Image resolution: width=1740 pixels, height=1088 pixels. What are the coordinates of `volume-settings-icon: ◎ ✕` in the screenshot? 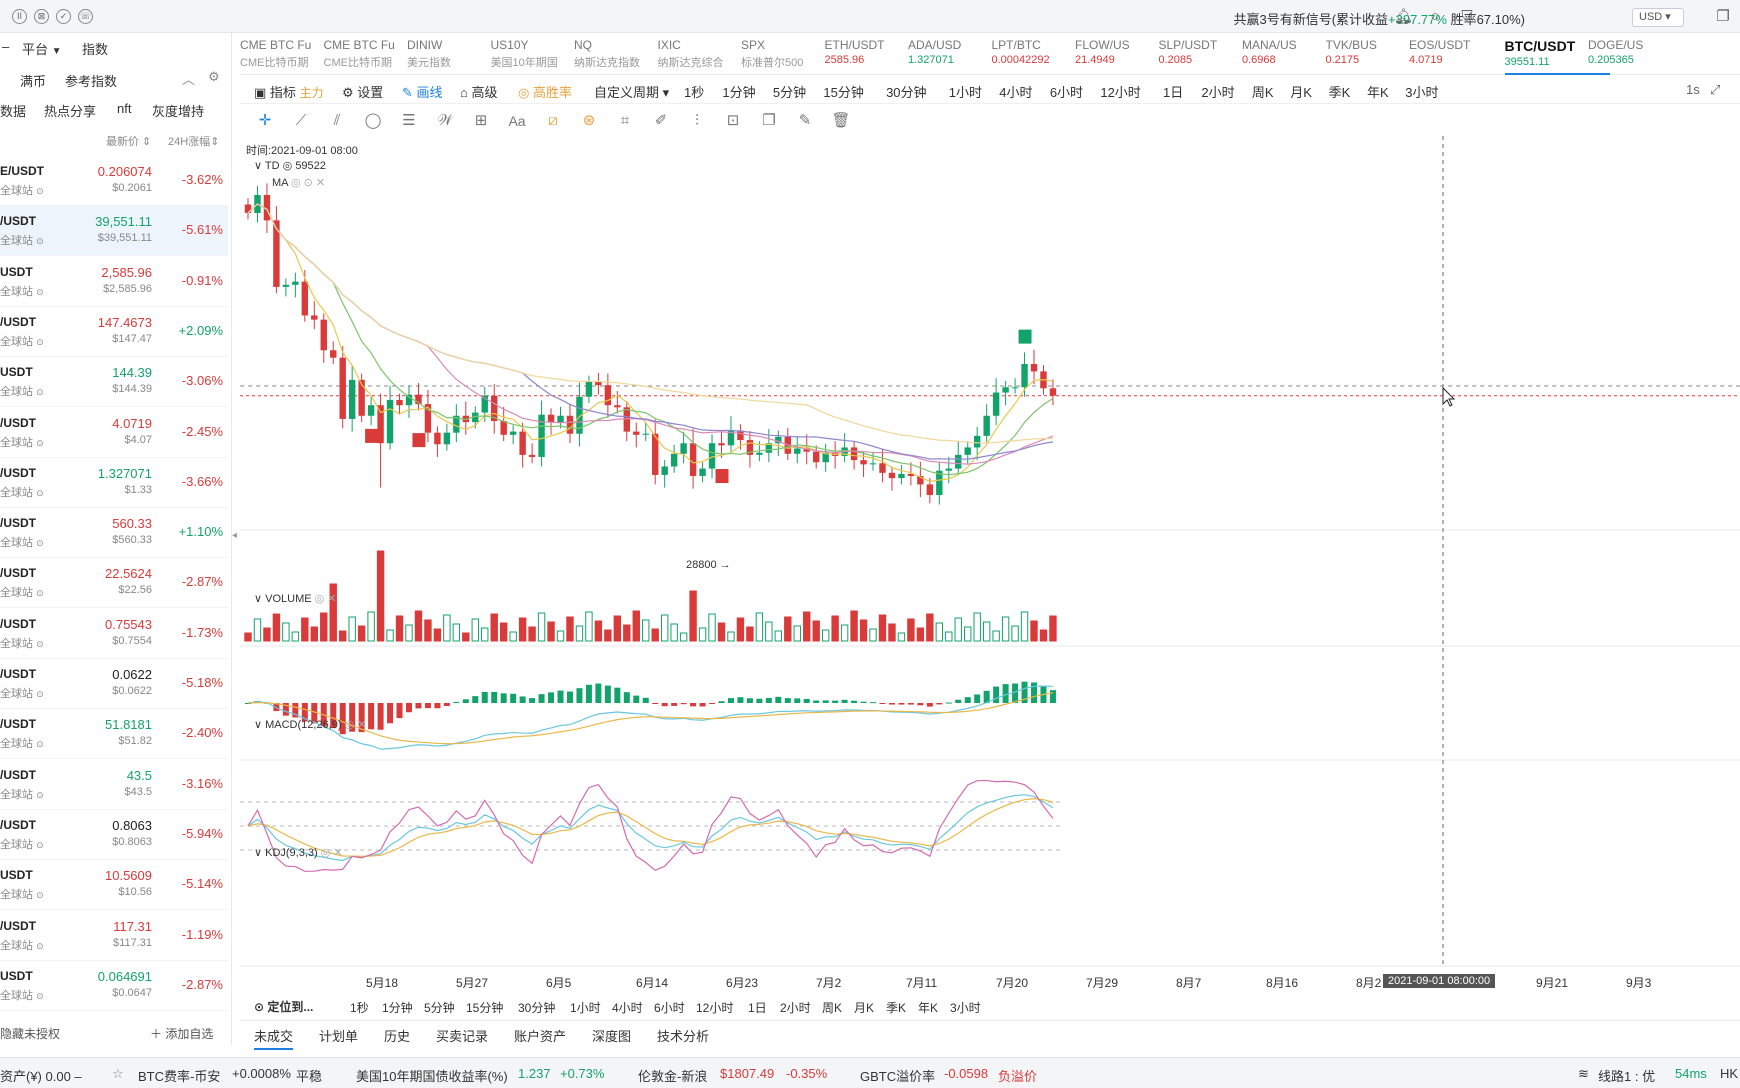 It's located at (326, 599).